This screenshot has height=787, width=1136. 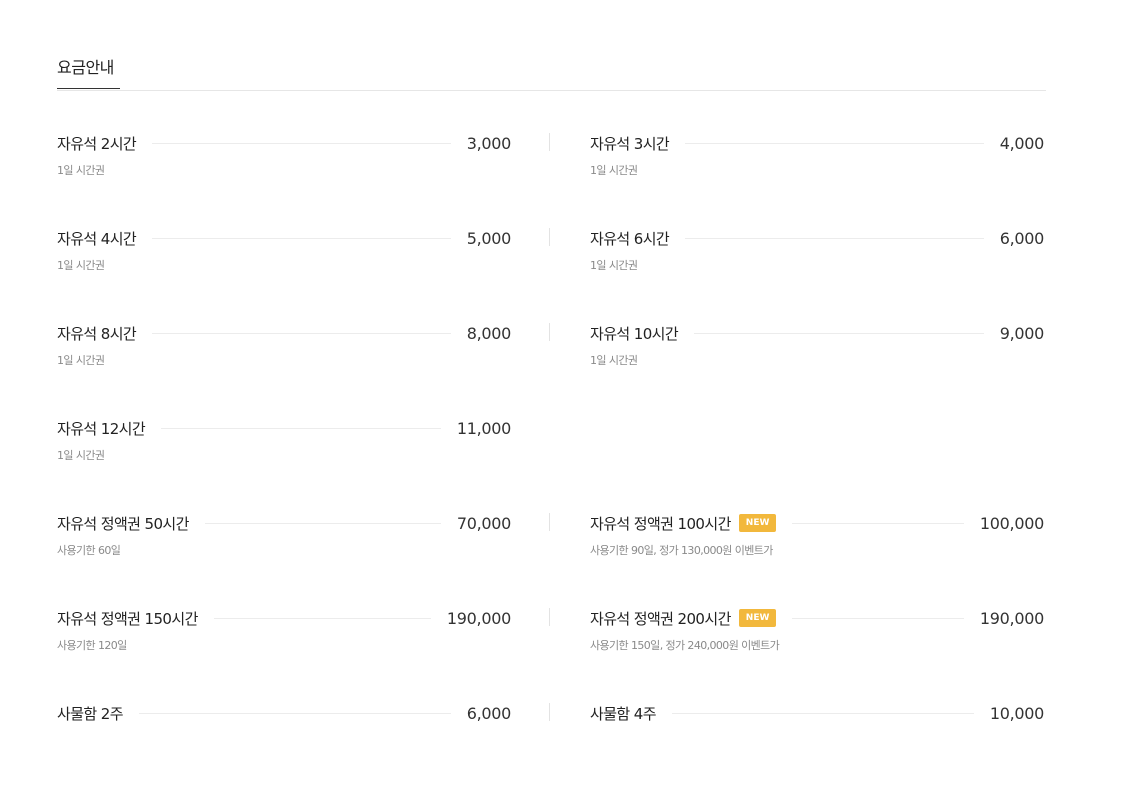 I want to click on price-item-header: 자유석 10시간 9,000, so click(x=817, y=333).